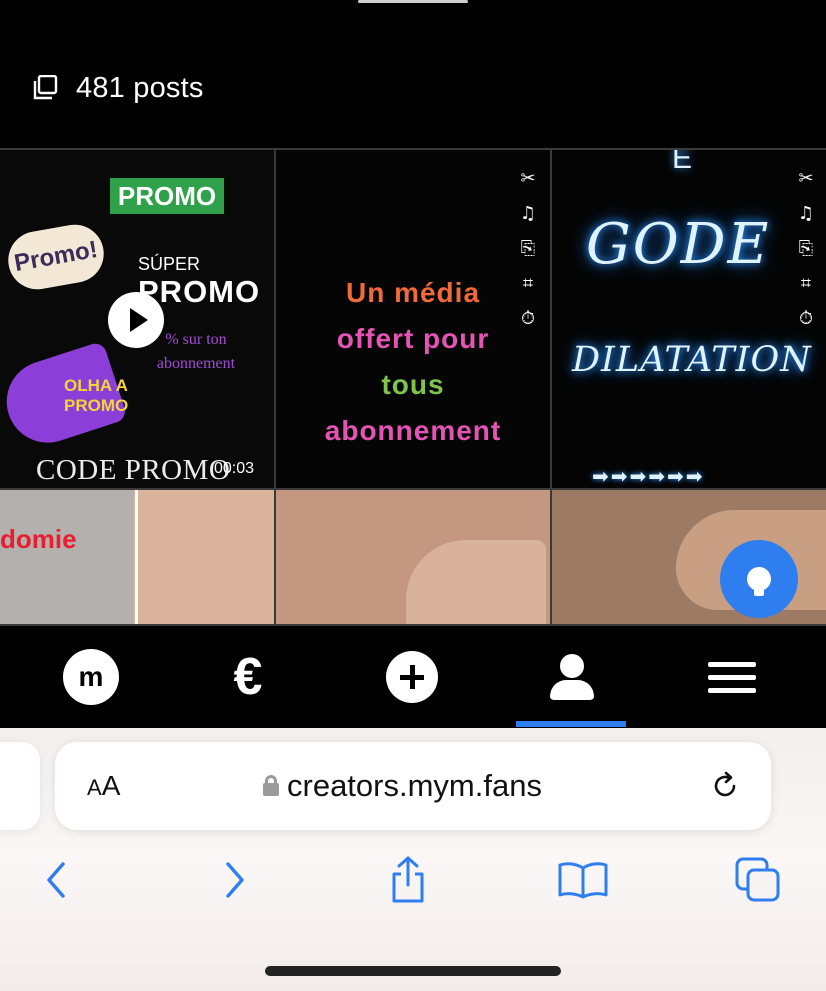 This screenshot has width=826, height=991. What do you see at coordinates (759, 581) in the screenshot?
I see `lightbulb-icon` at bounding box center [759, 581].